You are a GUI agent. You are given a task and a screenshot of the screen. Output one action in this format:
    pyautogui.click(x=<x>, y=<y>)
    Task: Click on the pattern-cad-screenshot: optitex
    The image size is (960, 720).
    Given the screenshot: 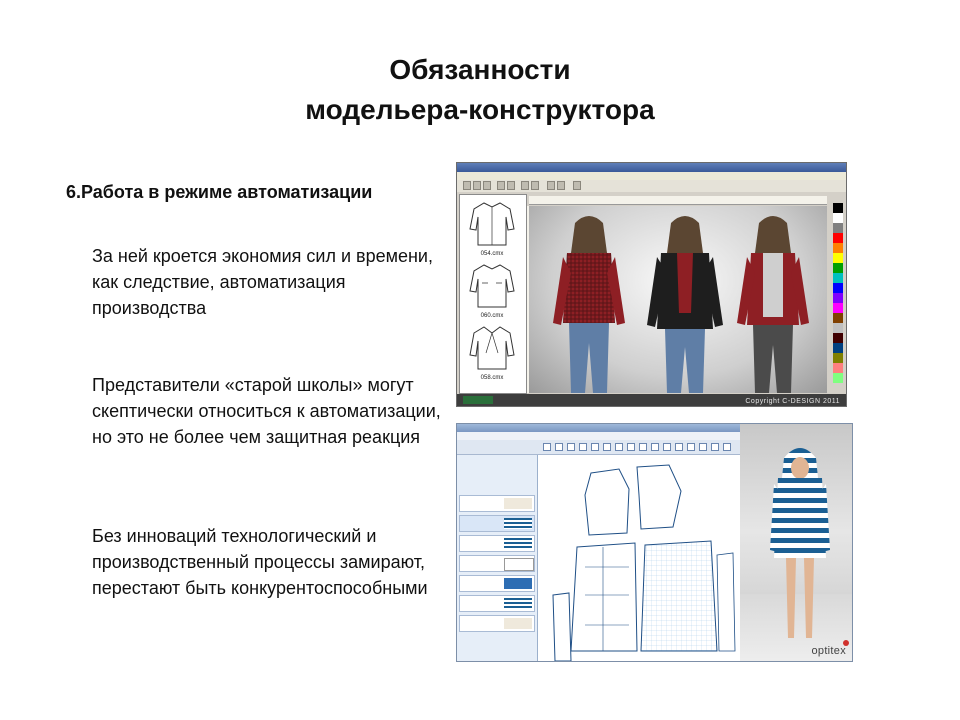 What is the action you would take?
    pyautogui.click(x=654, y=542)
    